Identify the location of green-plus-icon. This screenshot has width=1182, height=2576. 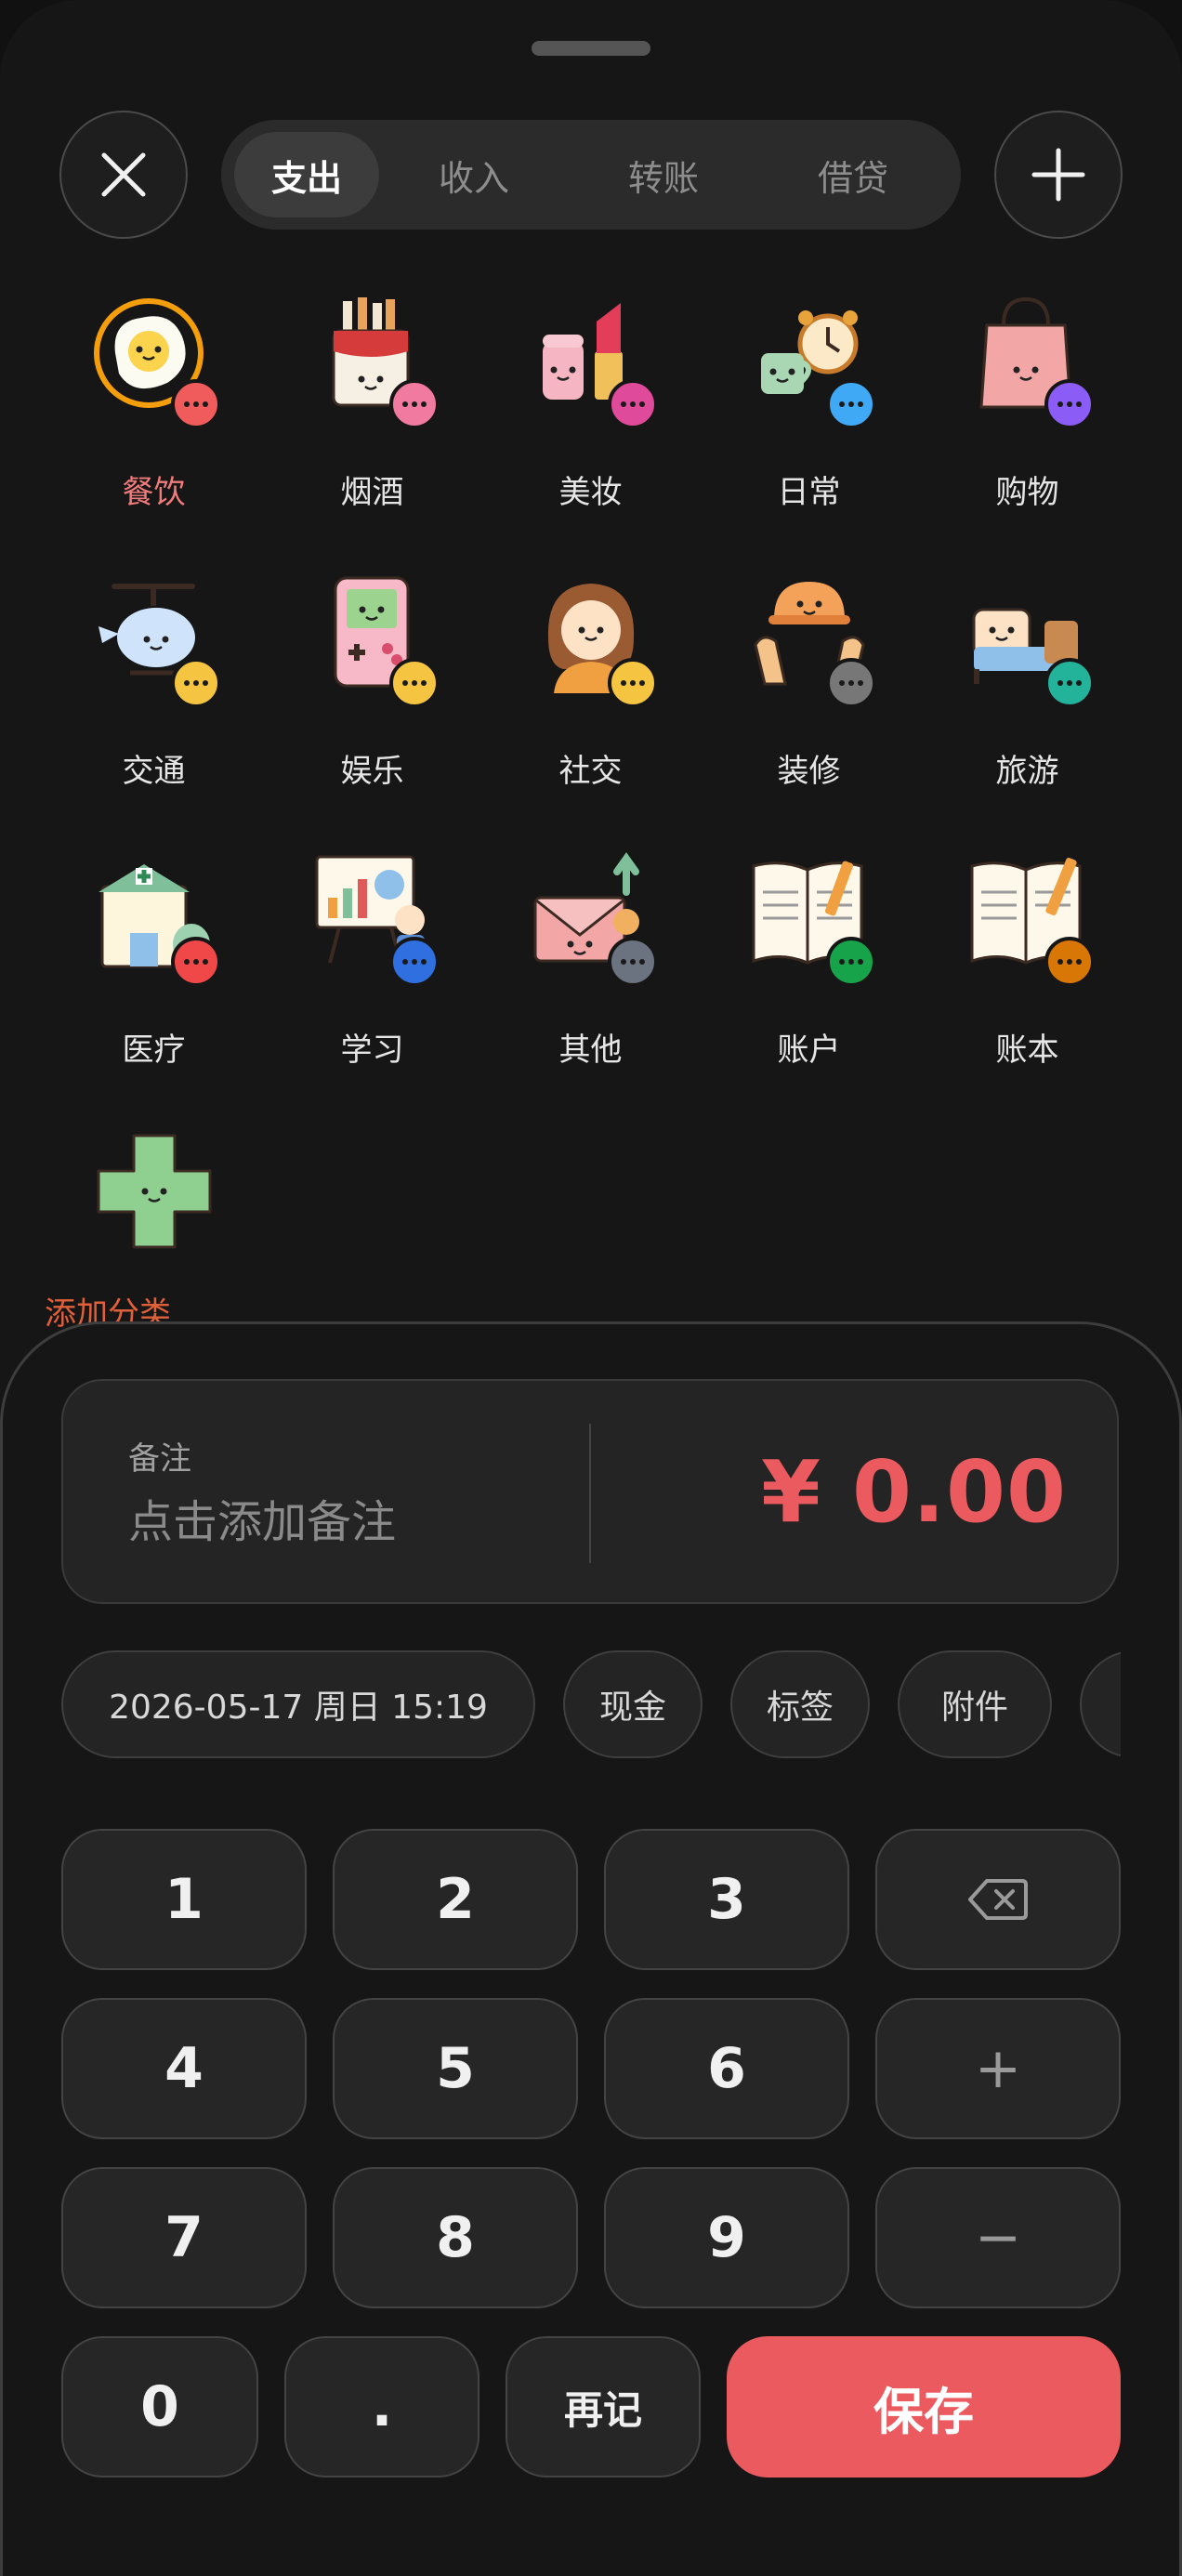
(154, 1191).